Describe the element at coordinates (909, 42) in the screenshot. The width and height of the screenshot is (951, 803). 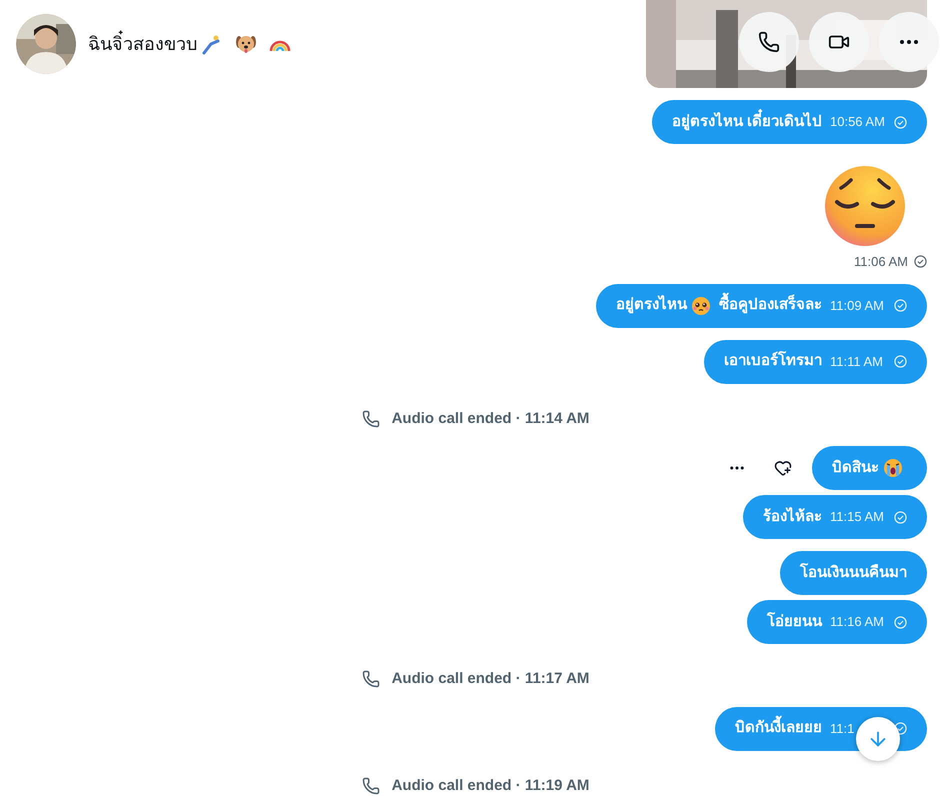
I see `more-icon` at that location.